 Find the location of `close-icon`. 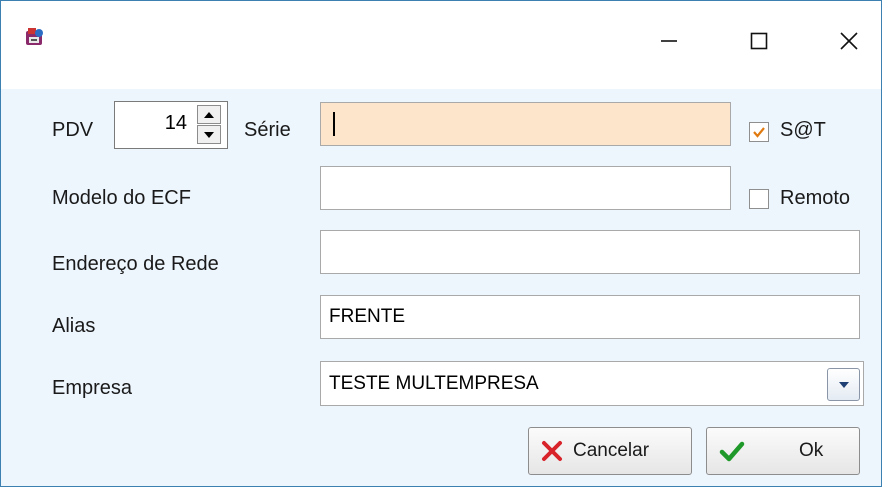

close-icon is located at coordinates (849, 41).